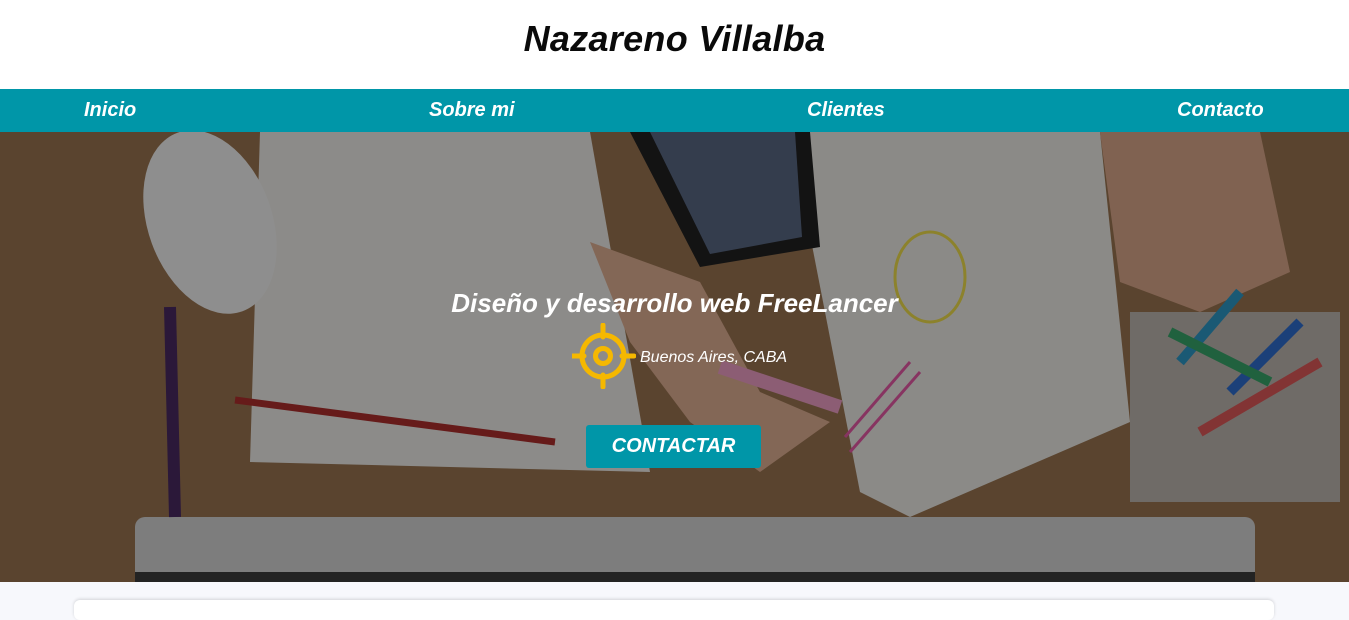 This screenshot has width=1349, height=620. I want to click on nav-item-contacto: Contacto, so click(1220, 110).